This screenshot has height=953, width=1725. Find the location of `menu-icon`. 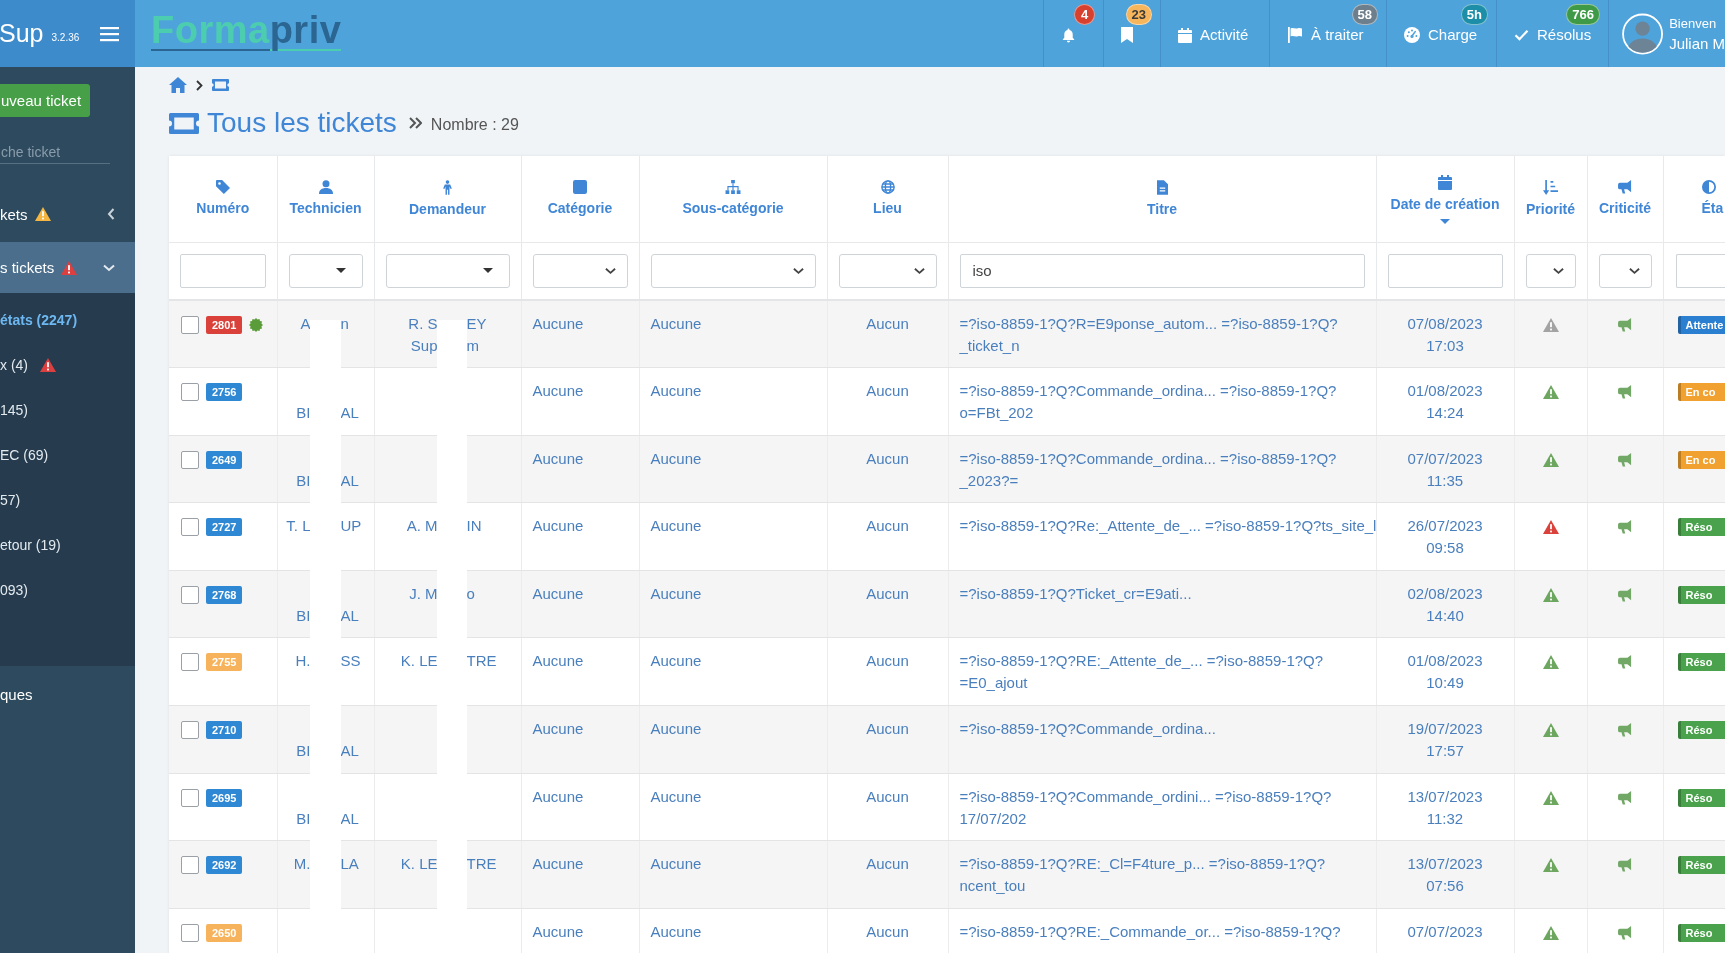

menu-icon is located at coordinates (109, 33).